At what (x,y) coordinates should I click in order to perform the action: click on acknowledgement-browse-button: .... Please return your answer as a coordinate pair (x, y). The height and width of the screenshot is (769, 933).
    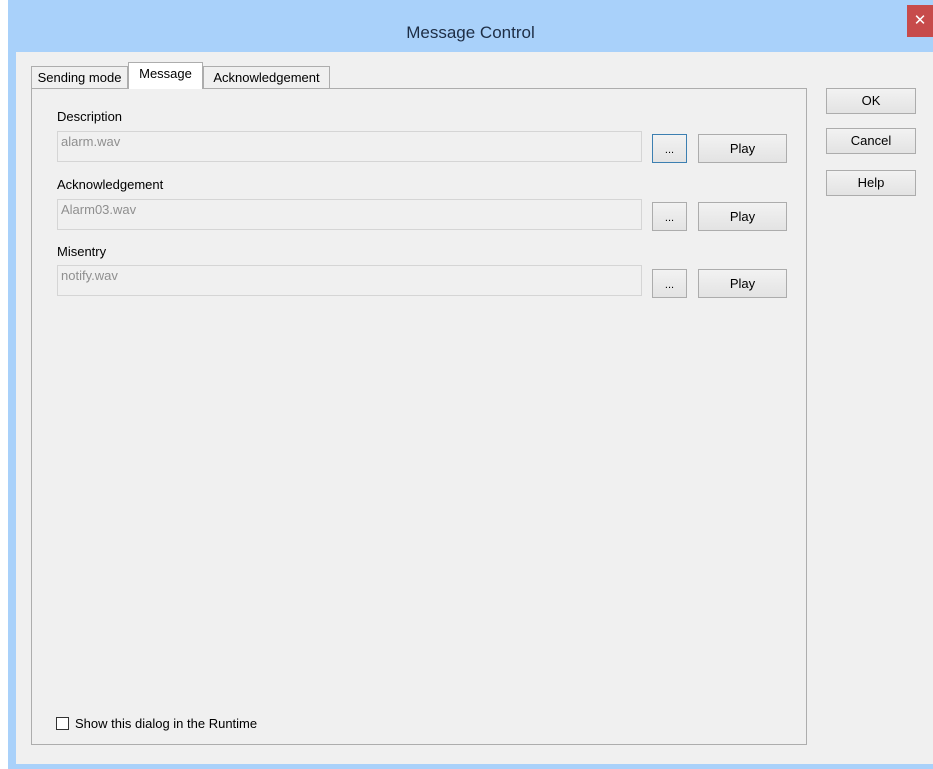
    Looking at the image, I should click on (669, 216).